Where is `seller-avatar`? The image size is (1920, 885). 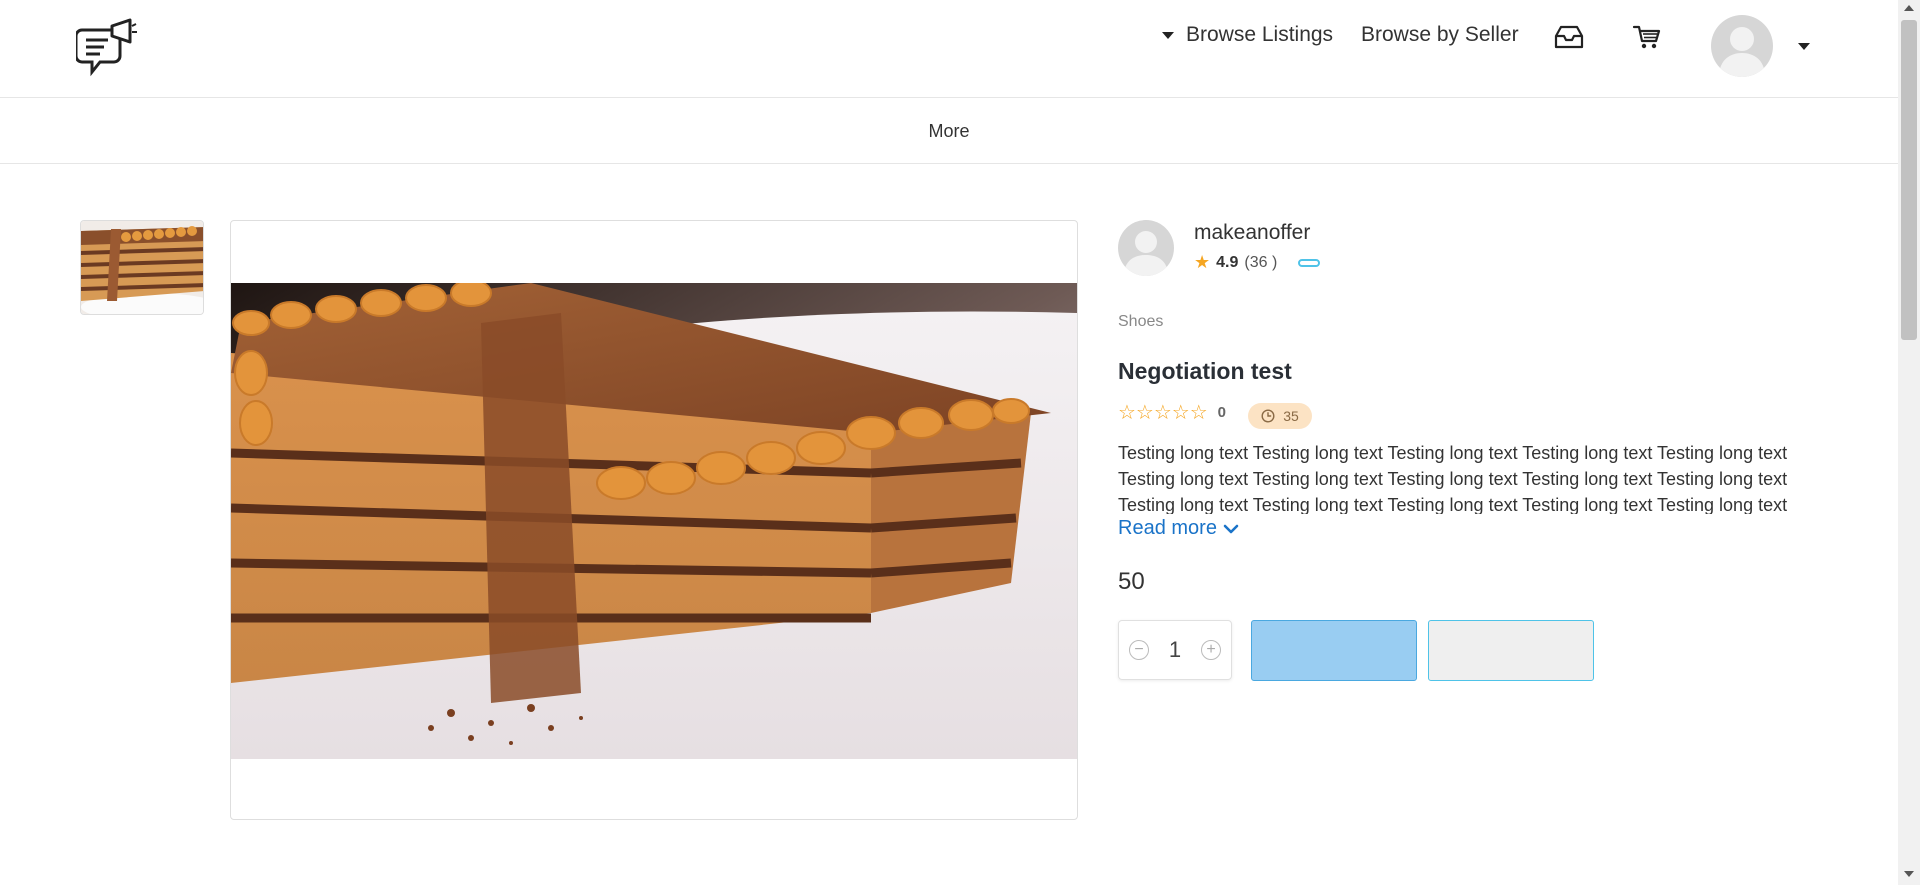
seller-avatar is located at coordinates (1146, 248).